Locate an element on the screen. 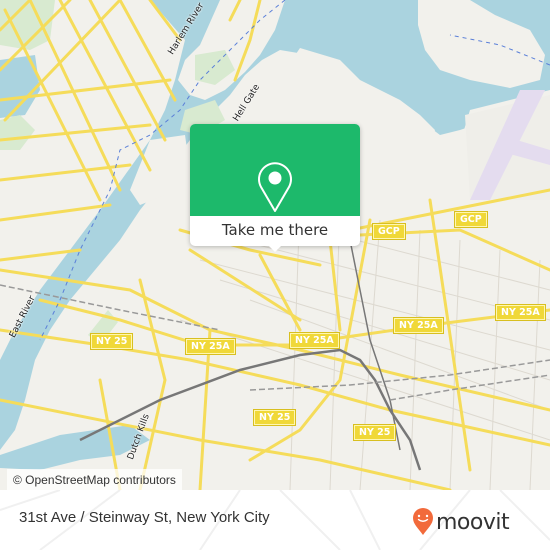 This screenshot has height=550, width=550. take-me-there-button: Take me there is located at coordinates (275, 231).